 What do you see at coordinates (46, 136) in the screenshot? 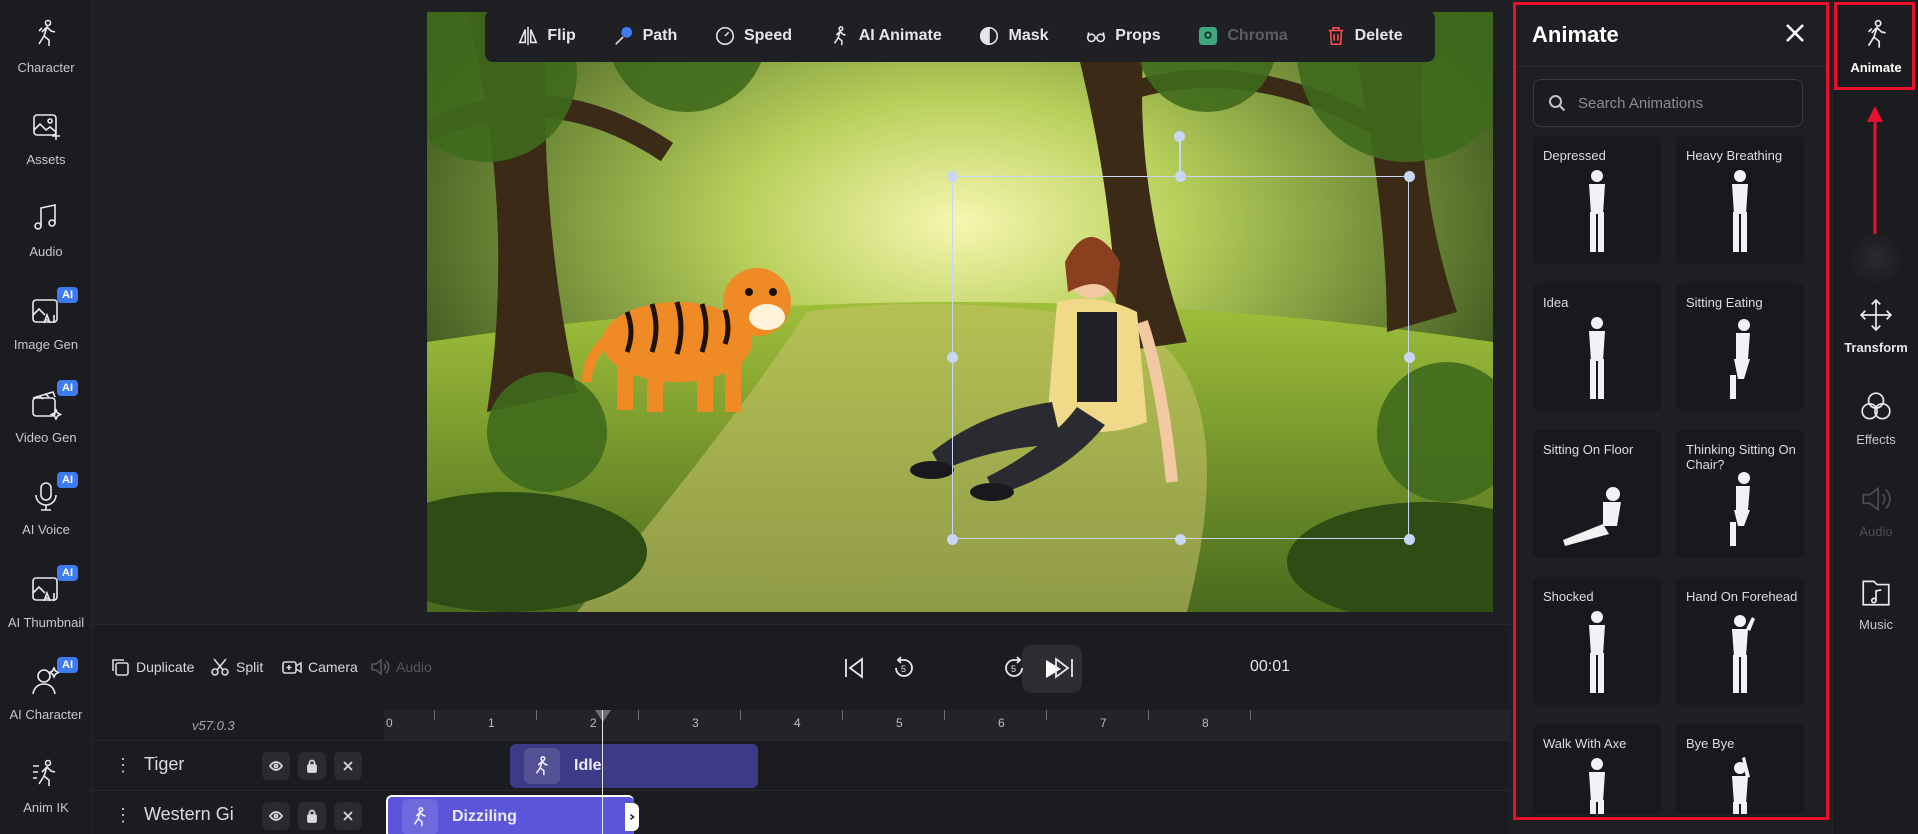
I see `sidebar-item-assets: Assets` at bounding box center [46, 136].